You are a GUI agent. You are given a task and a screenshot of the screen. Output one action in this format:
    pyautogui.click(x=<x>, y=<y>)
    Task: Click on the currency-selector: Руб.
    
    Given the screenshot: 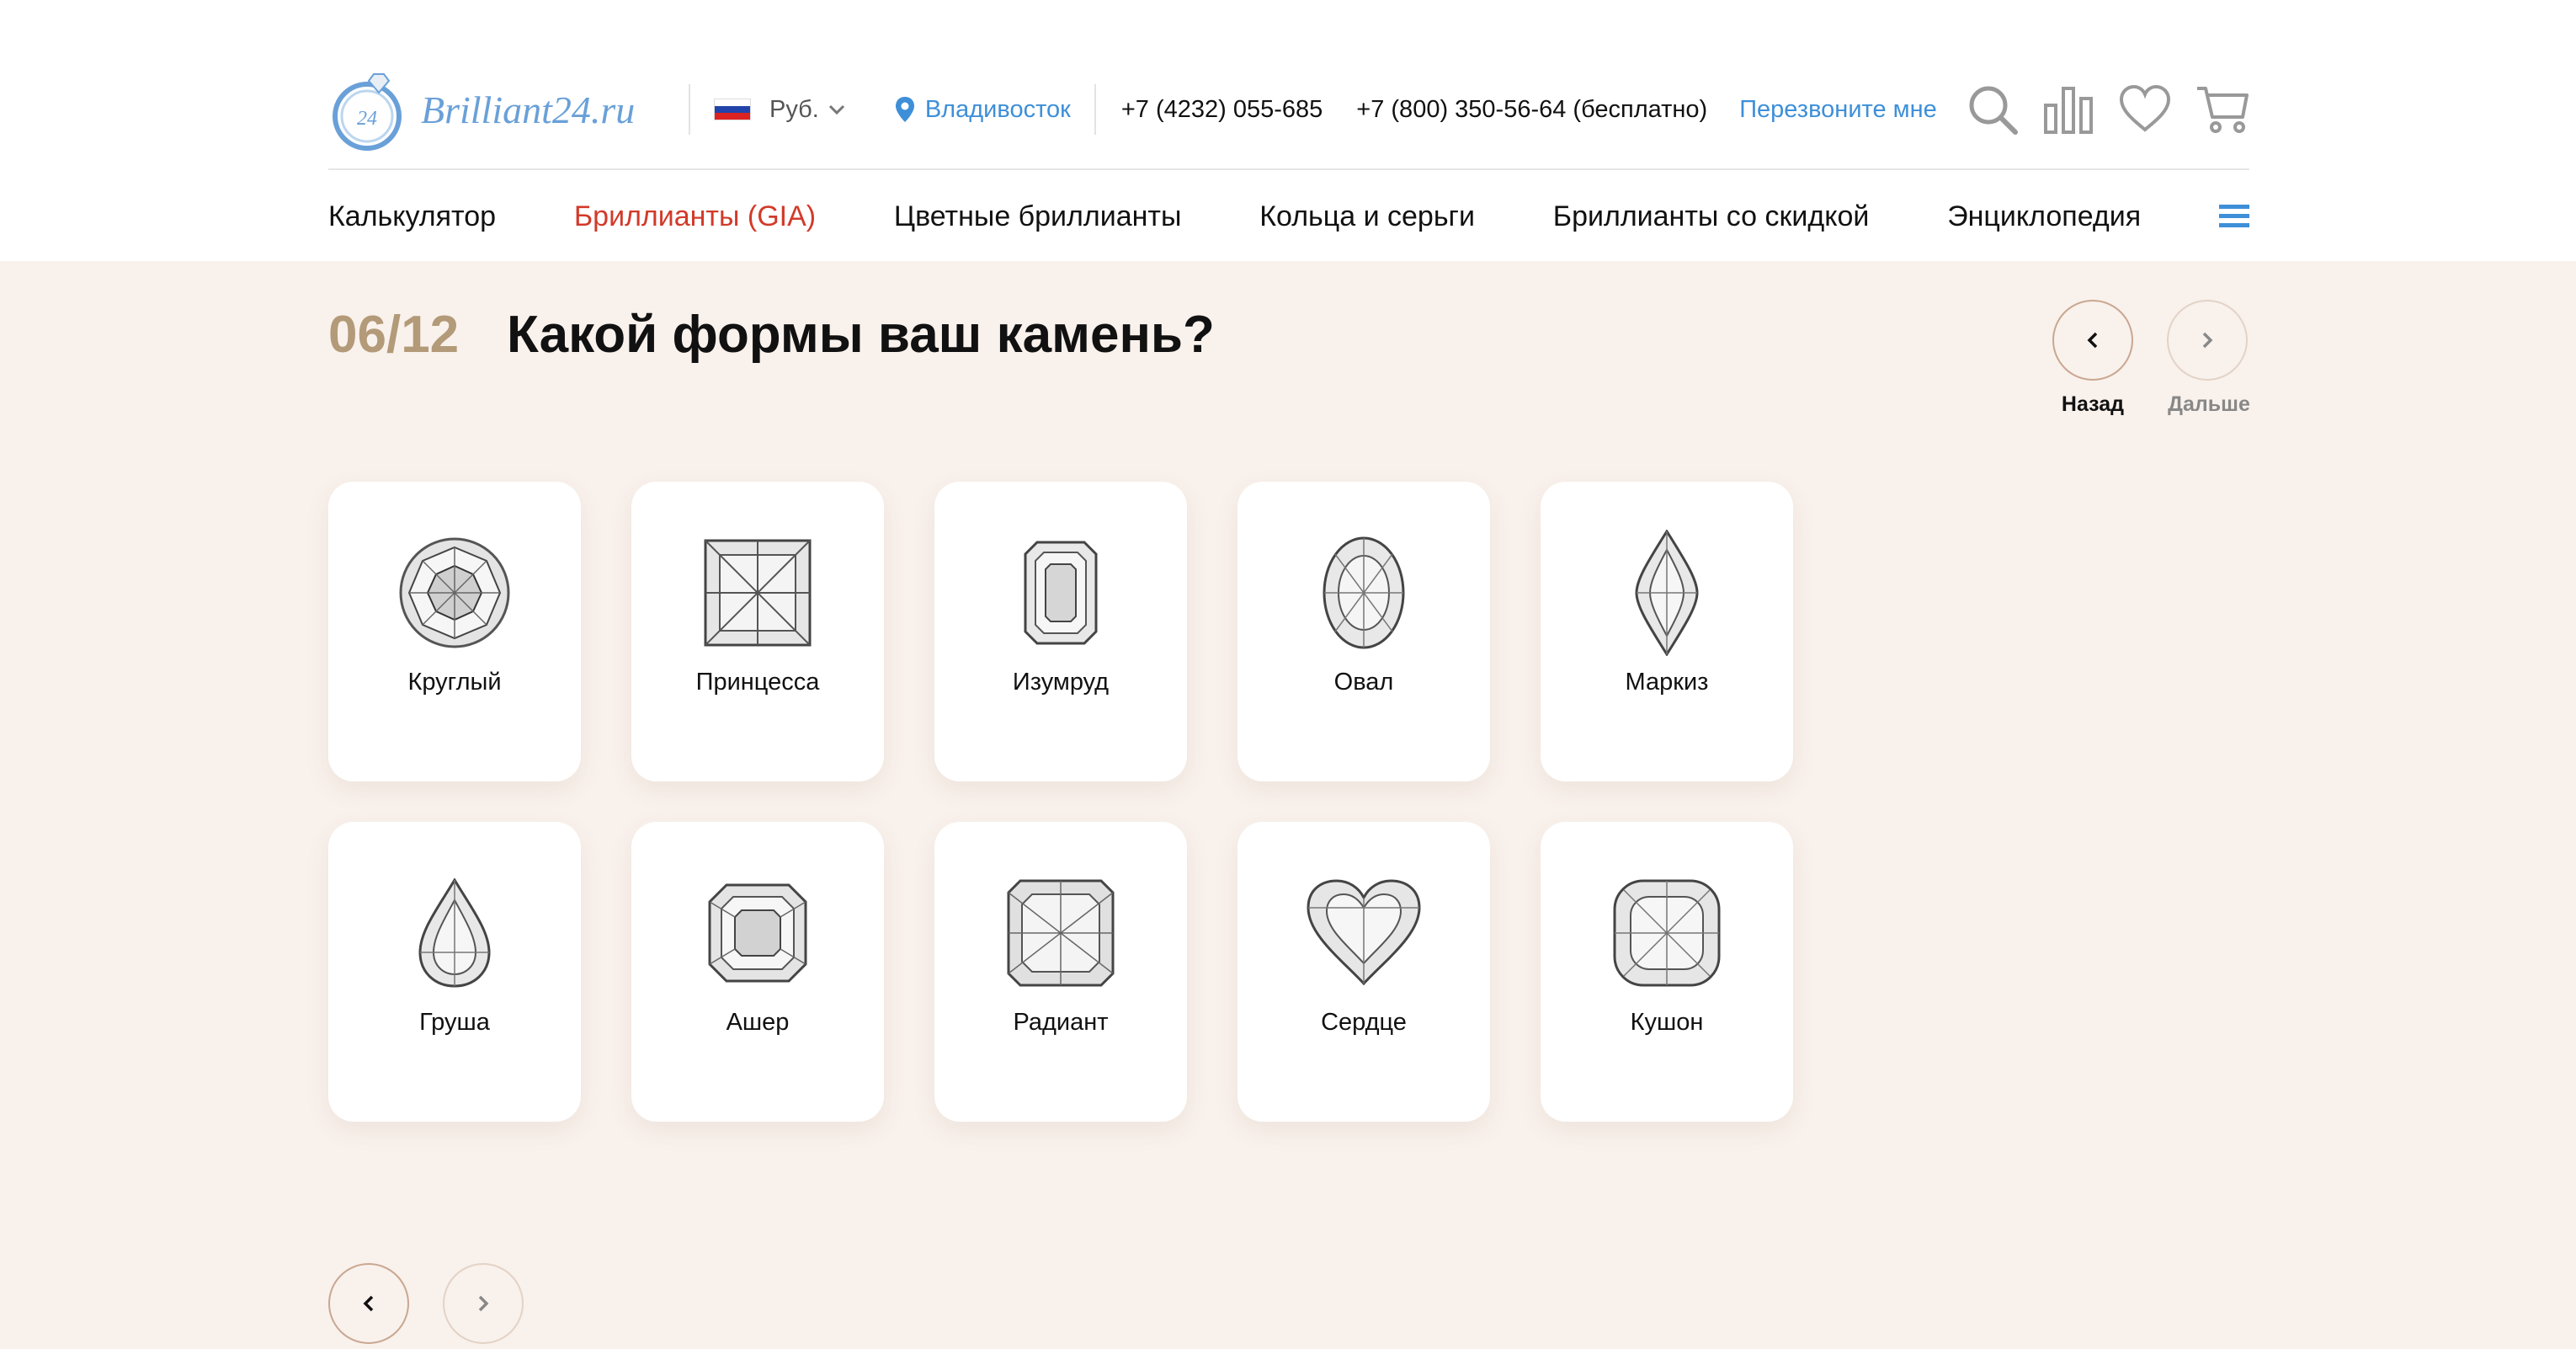 What is the action you would take?
    pyautogui.click(x=780, y=110)
    